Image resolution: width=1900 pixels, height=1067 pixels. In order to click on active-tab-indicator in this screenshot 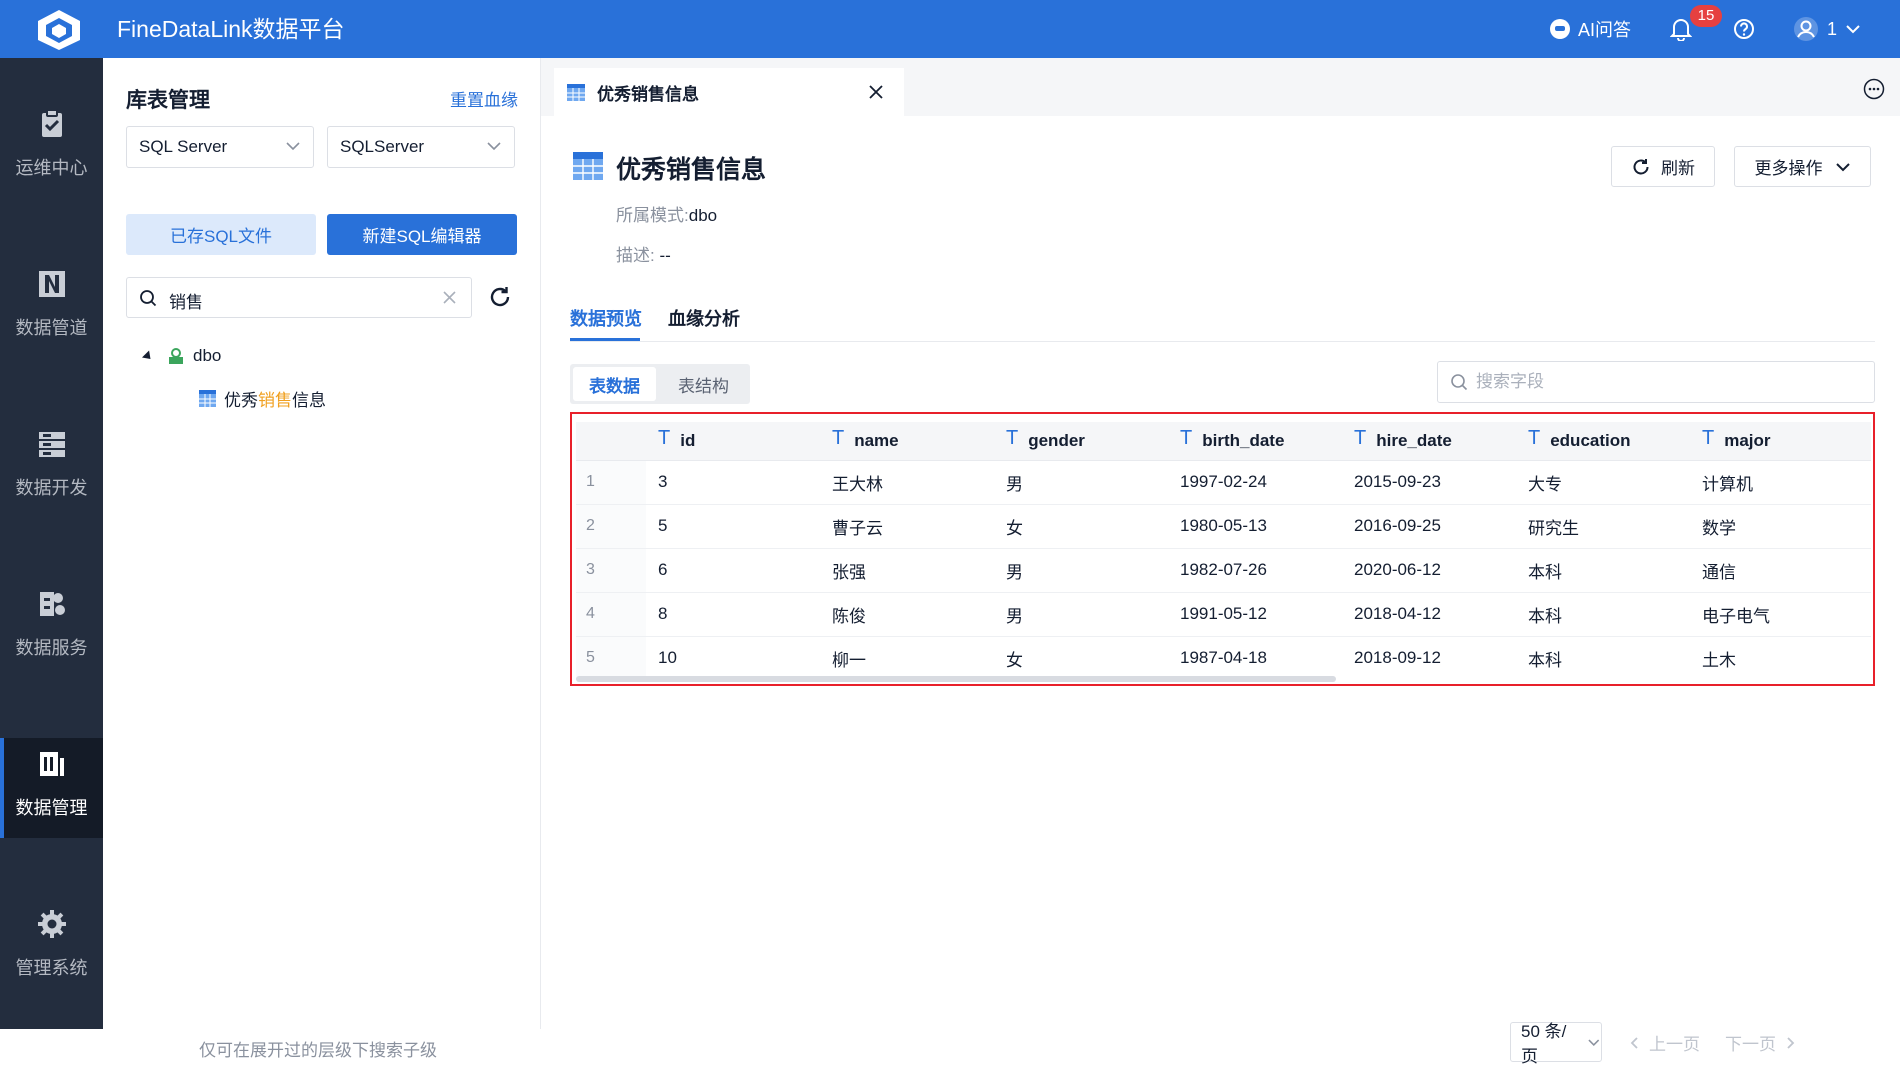, I will do `click(605, 339)`.